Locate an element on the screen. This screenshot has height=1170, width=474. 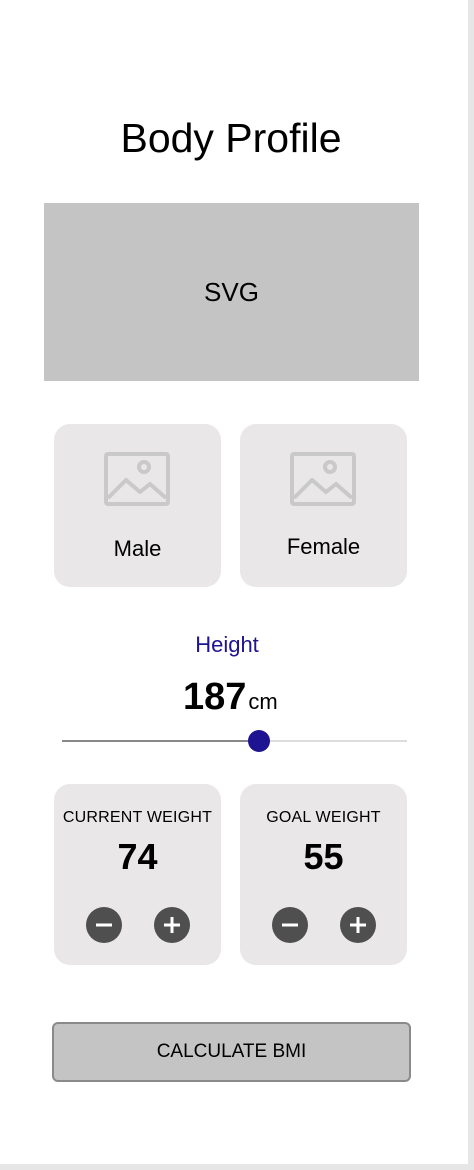
current-weight-card: CURRENT WEIGHT 74 is located at coordinates (137, 874).